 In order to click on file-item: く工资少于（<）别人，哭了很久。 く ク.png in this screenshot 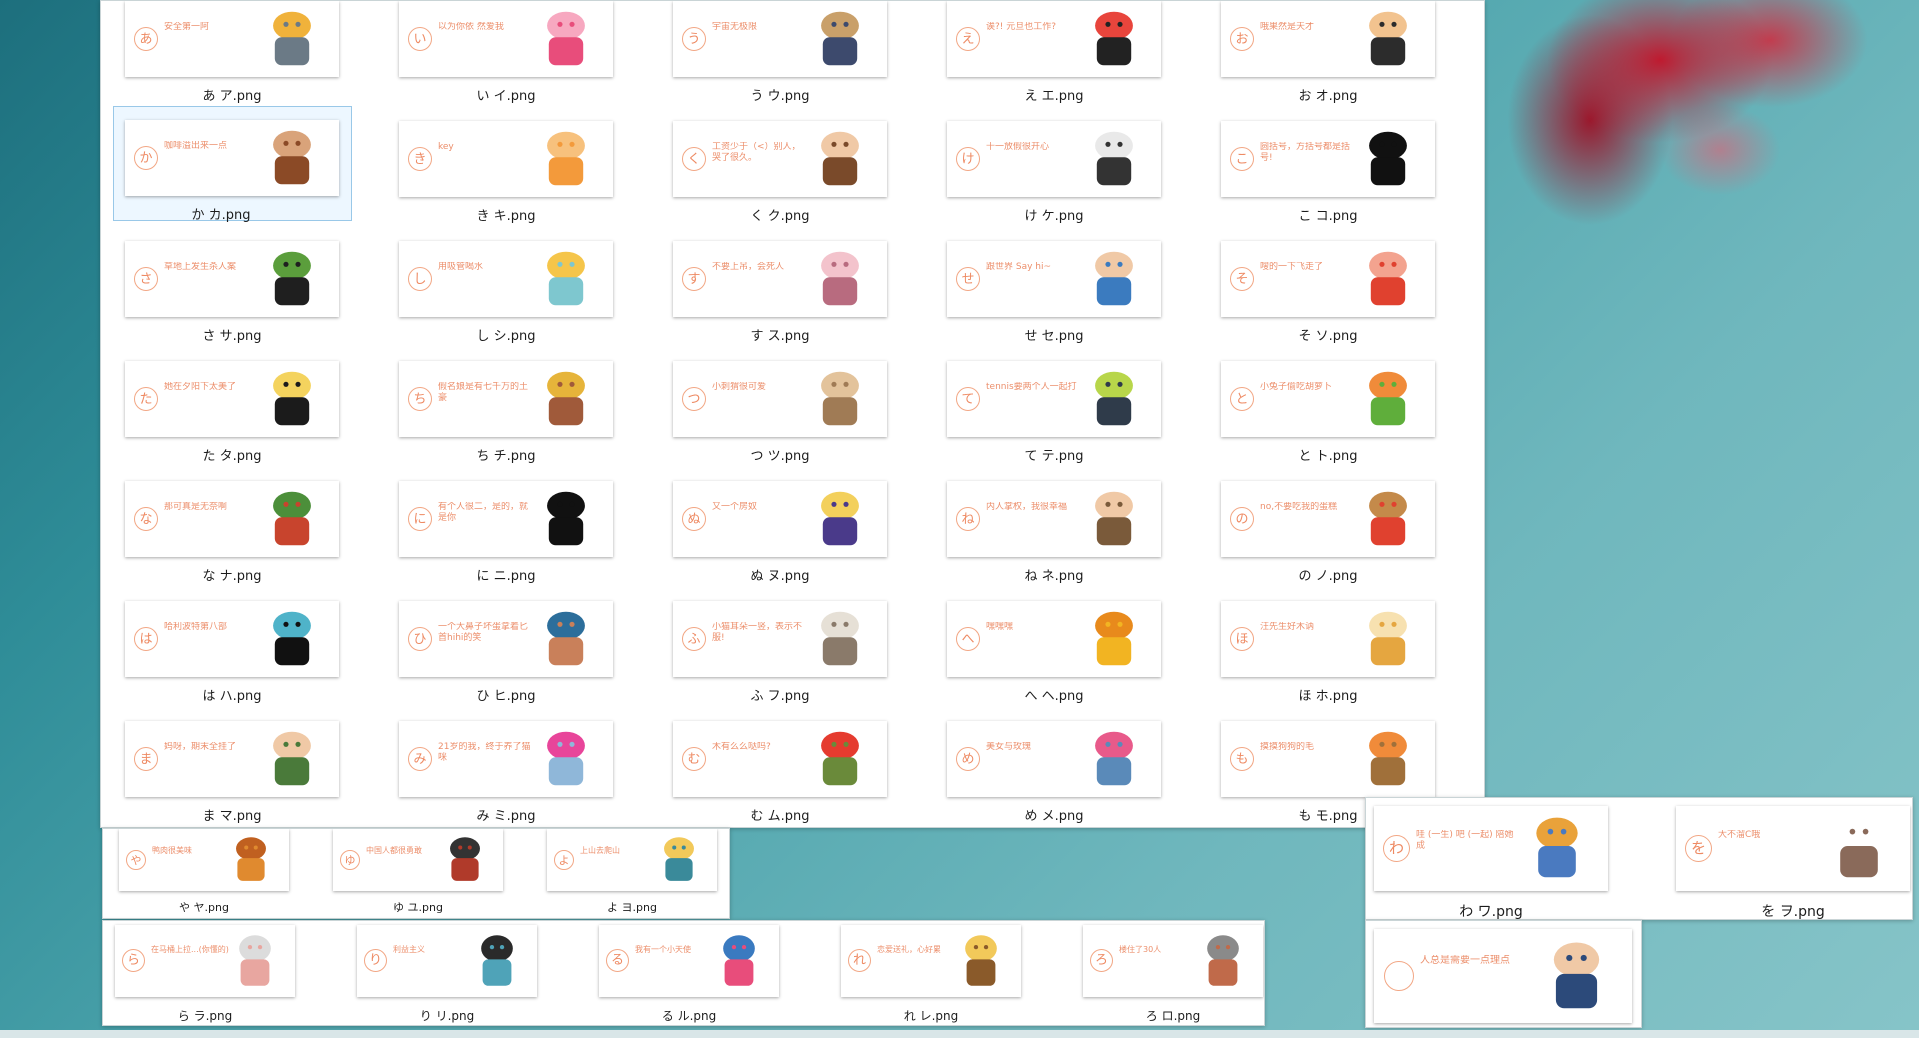, I will do `click(780, 172)`.